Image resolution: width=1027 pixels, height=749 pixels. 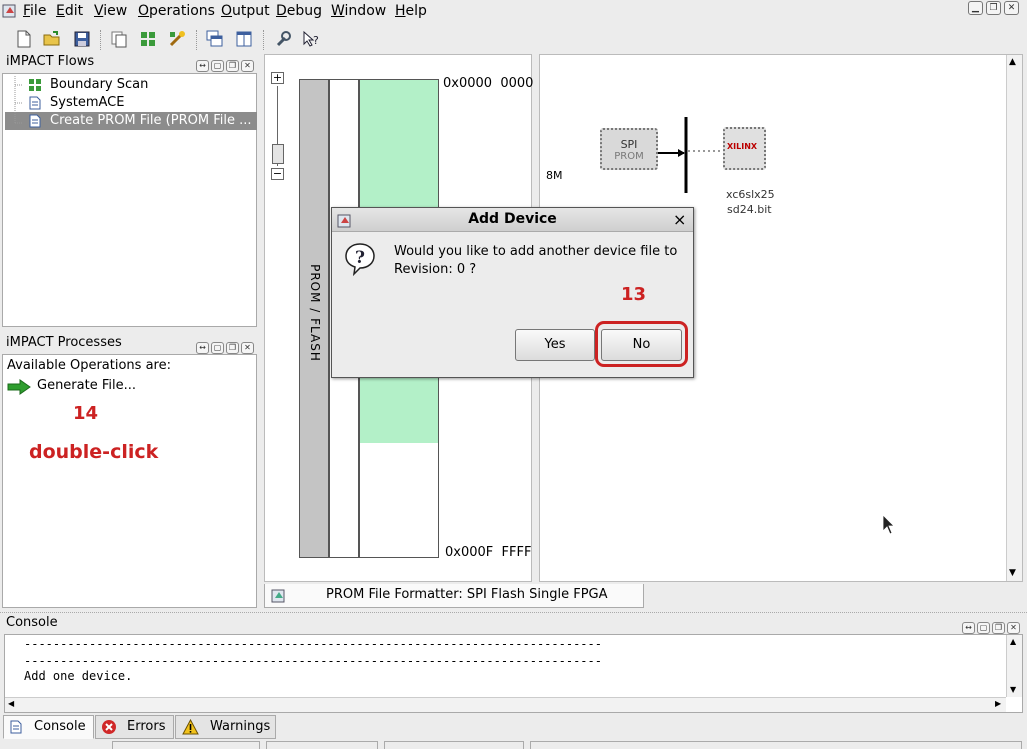 I want to click on processes-panel-title: iMPACT Processes, so click(x=64, y=342).